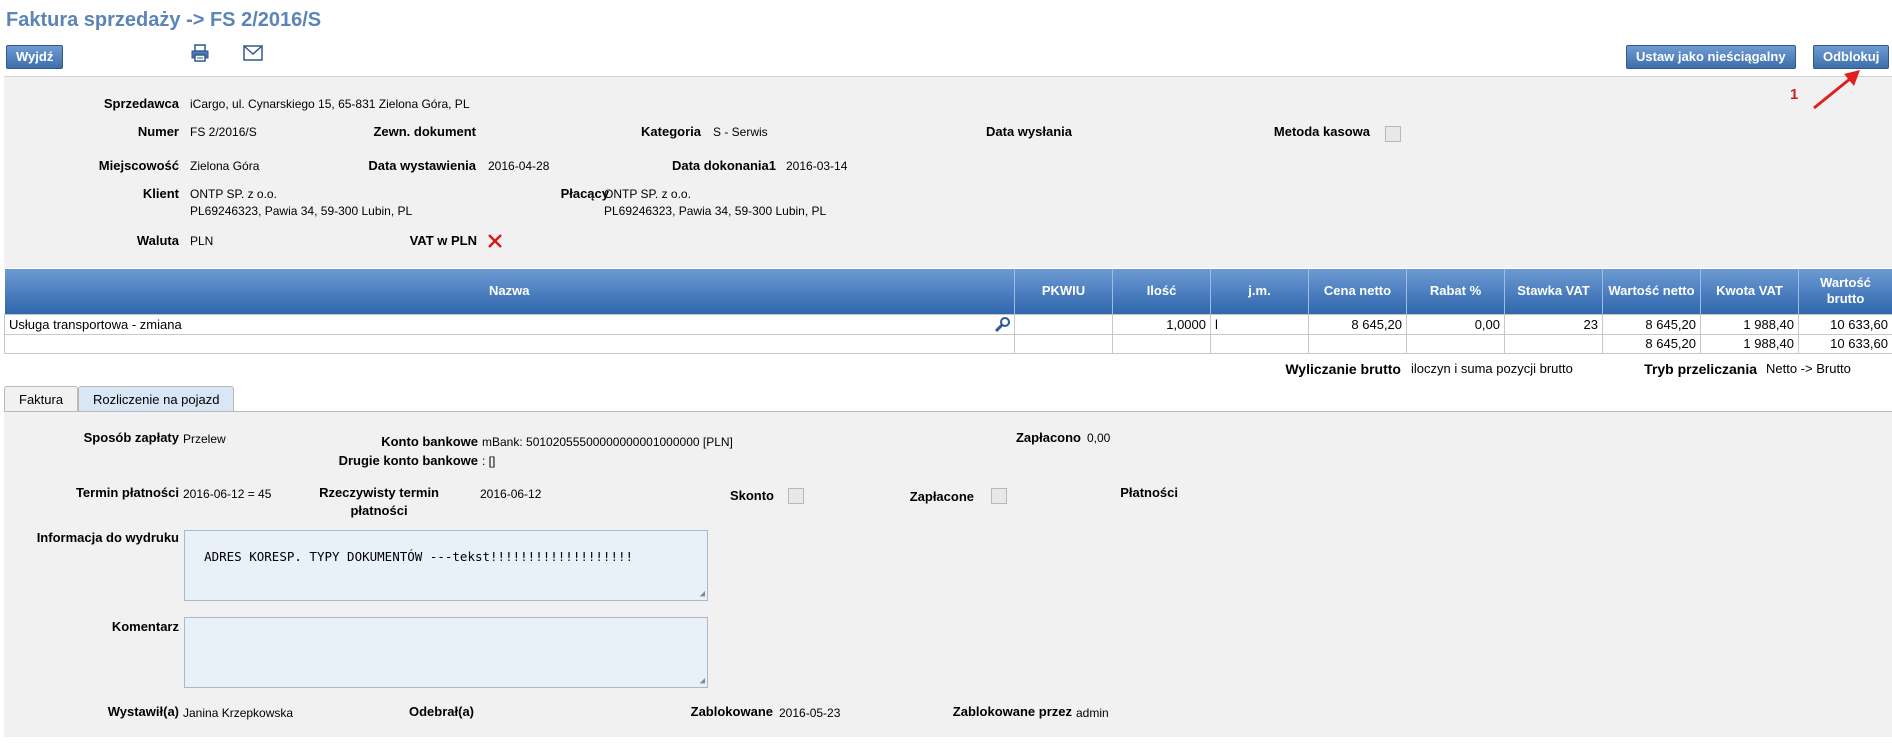 The width and height of the screenshot is (1892, 743). What do you see at coordinates (141, 103) in the screenshot?
I see `seller-label: Sprzedawca` at bounding box center [141, 103].